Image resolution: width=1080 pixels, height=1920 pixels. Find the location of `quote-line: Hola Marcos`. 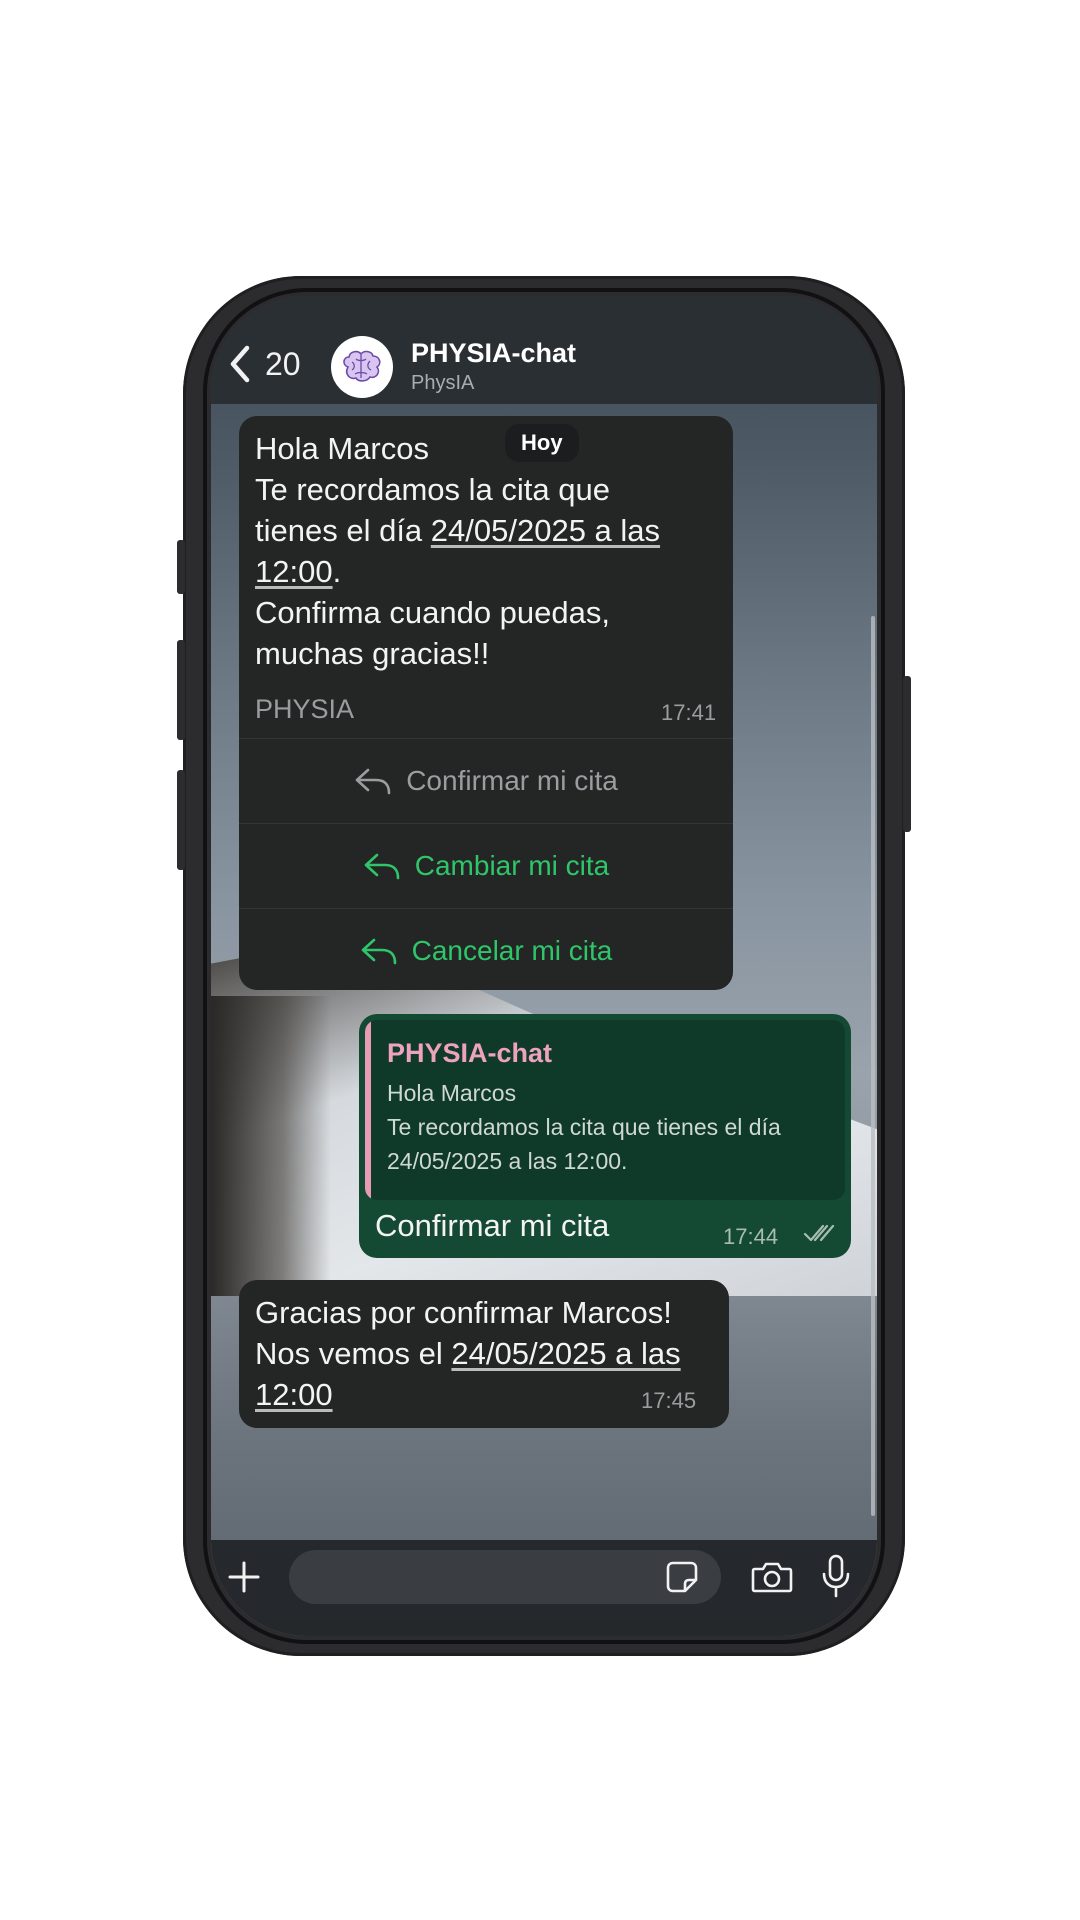

quote-line: Hola Marcos is located at coordinates (452, 1093).